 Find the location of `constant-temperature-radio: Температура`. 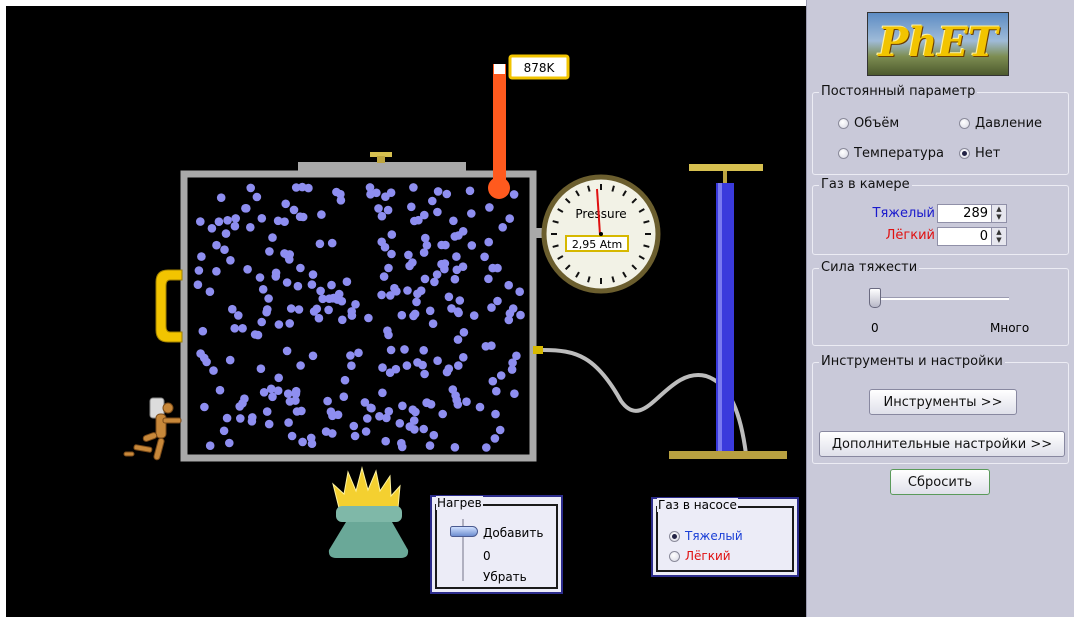

constant-temperature-radio: Температура is located at coordinates (891, 153).